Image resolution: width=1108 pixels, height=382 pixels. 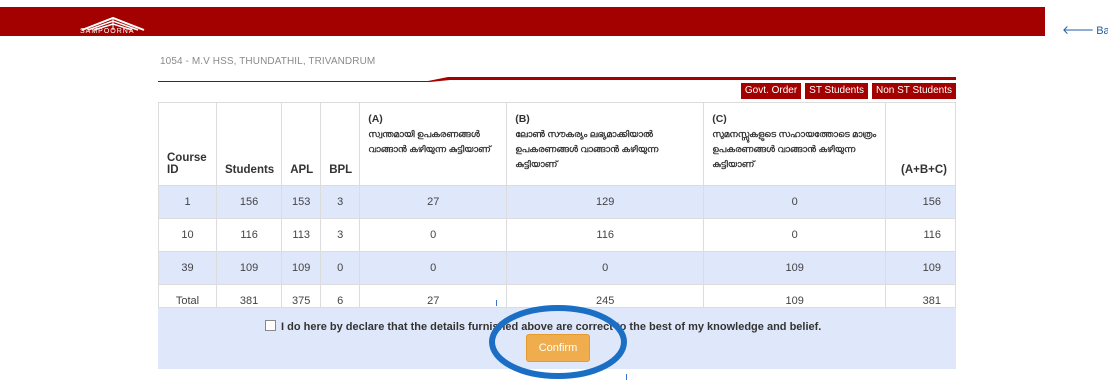 What do you see at coordinates (557, 79) in the screenshot?
I see `title-divider` at bounding box center [557, 79].